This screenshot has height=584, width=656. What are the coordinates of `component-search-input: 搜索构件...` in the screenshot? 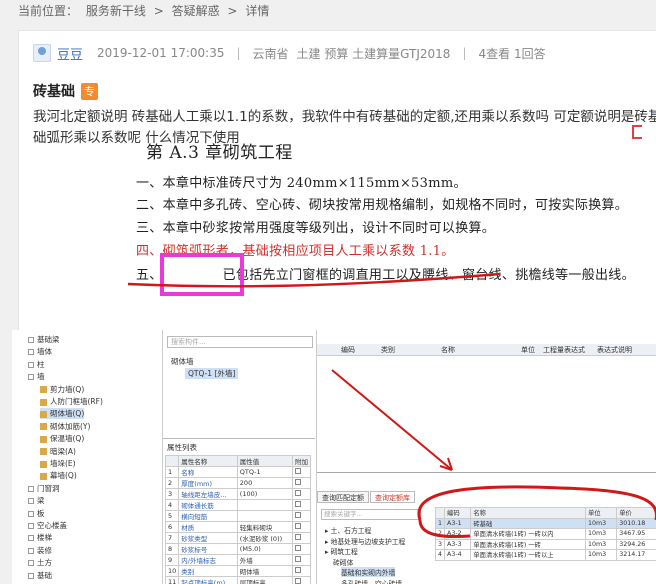 It's located at (240, 342).